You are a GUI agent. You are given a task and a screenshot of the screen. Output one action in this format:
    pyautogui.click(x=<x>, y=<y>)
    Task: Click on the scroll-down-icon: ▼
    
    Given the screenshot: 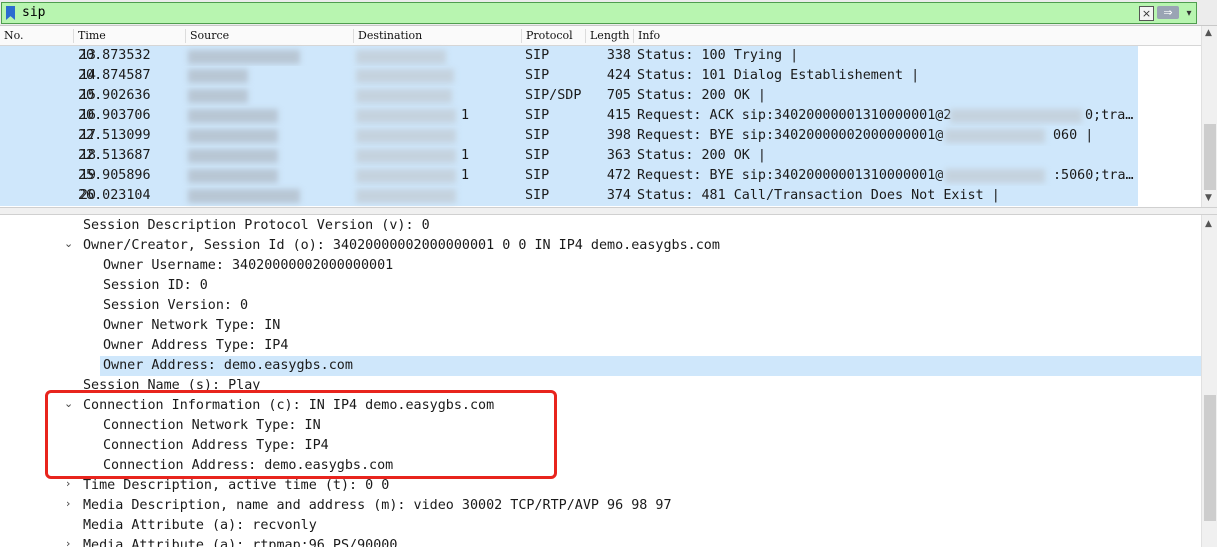 What is the action you would take?
    pyautogui.click(x=1208, y=198)
    